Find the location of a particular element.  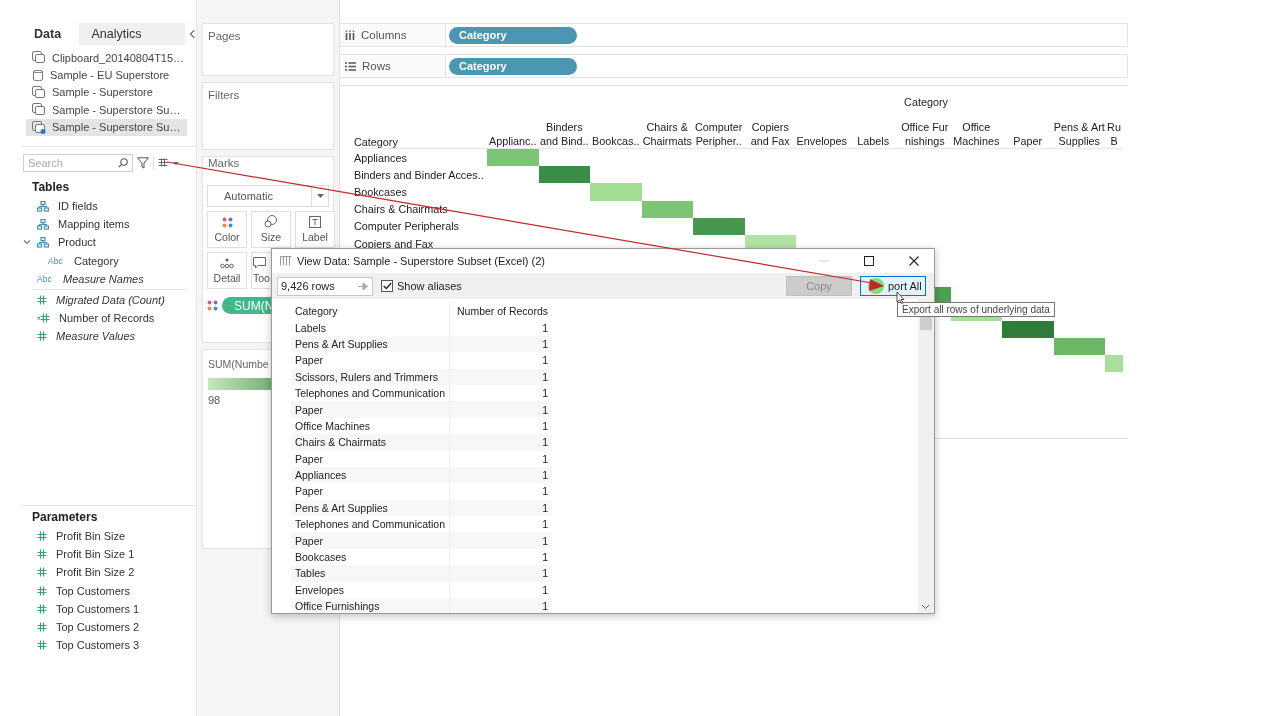

parameter-item: Profit Bin Size 1 is located at coordinates (95, 554).